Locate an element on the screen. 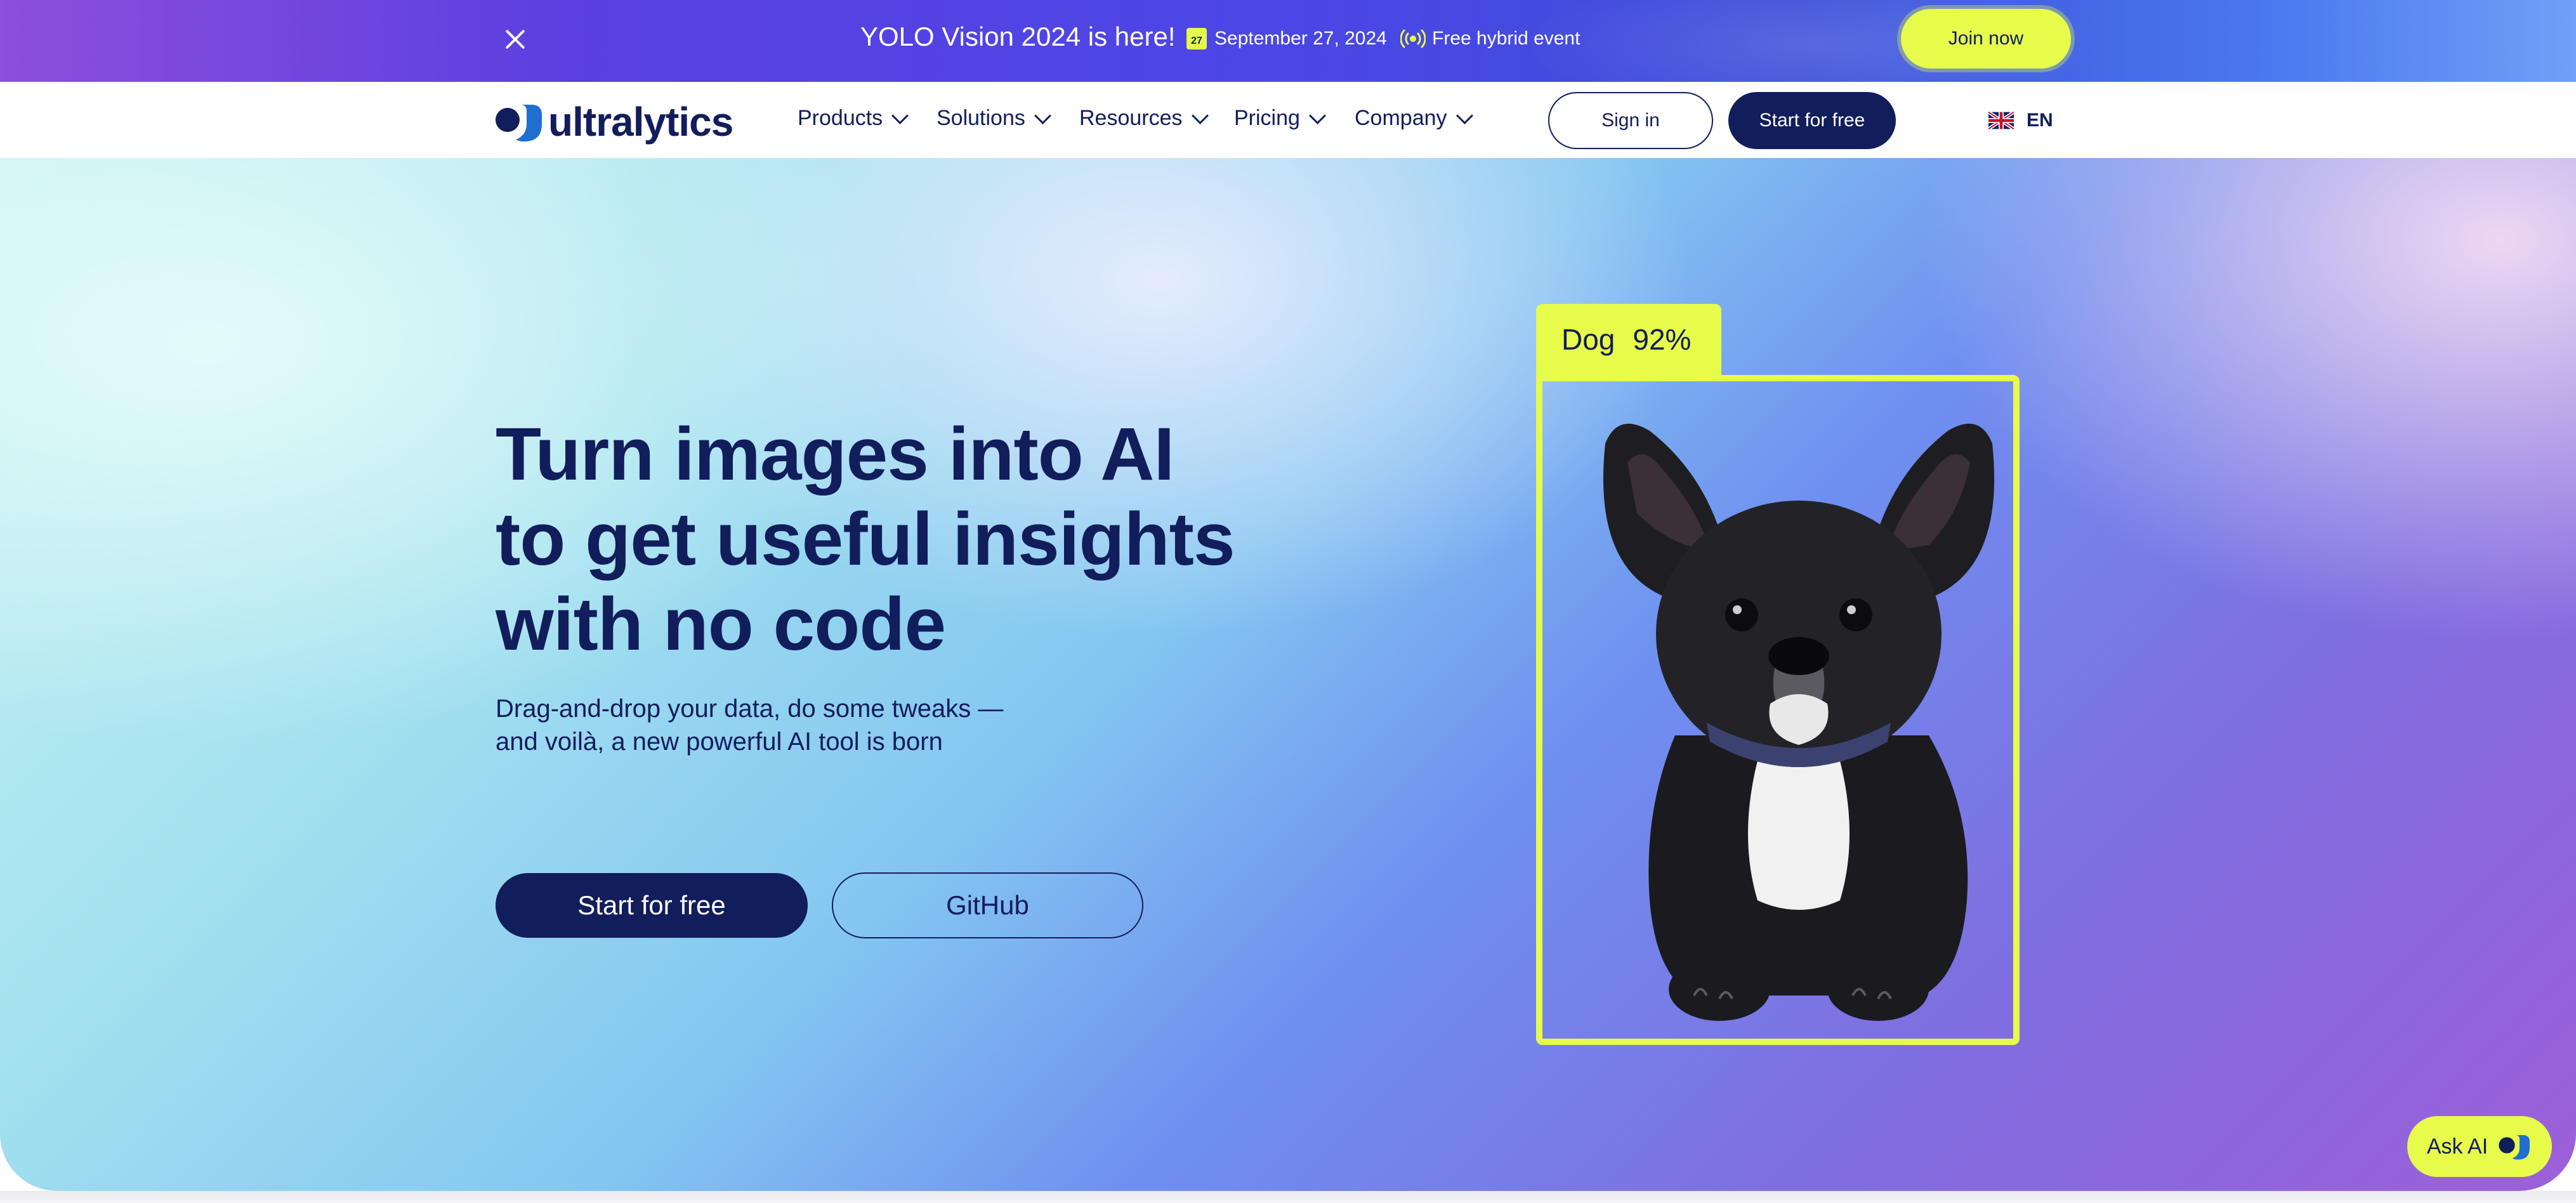 The width and height of the screenshot is (2576, 1203). hero-title-line: Turn images into AI is located at coordinates (835, 454).